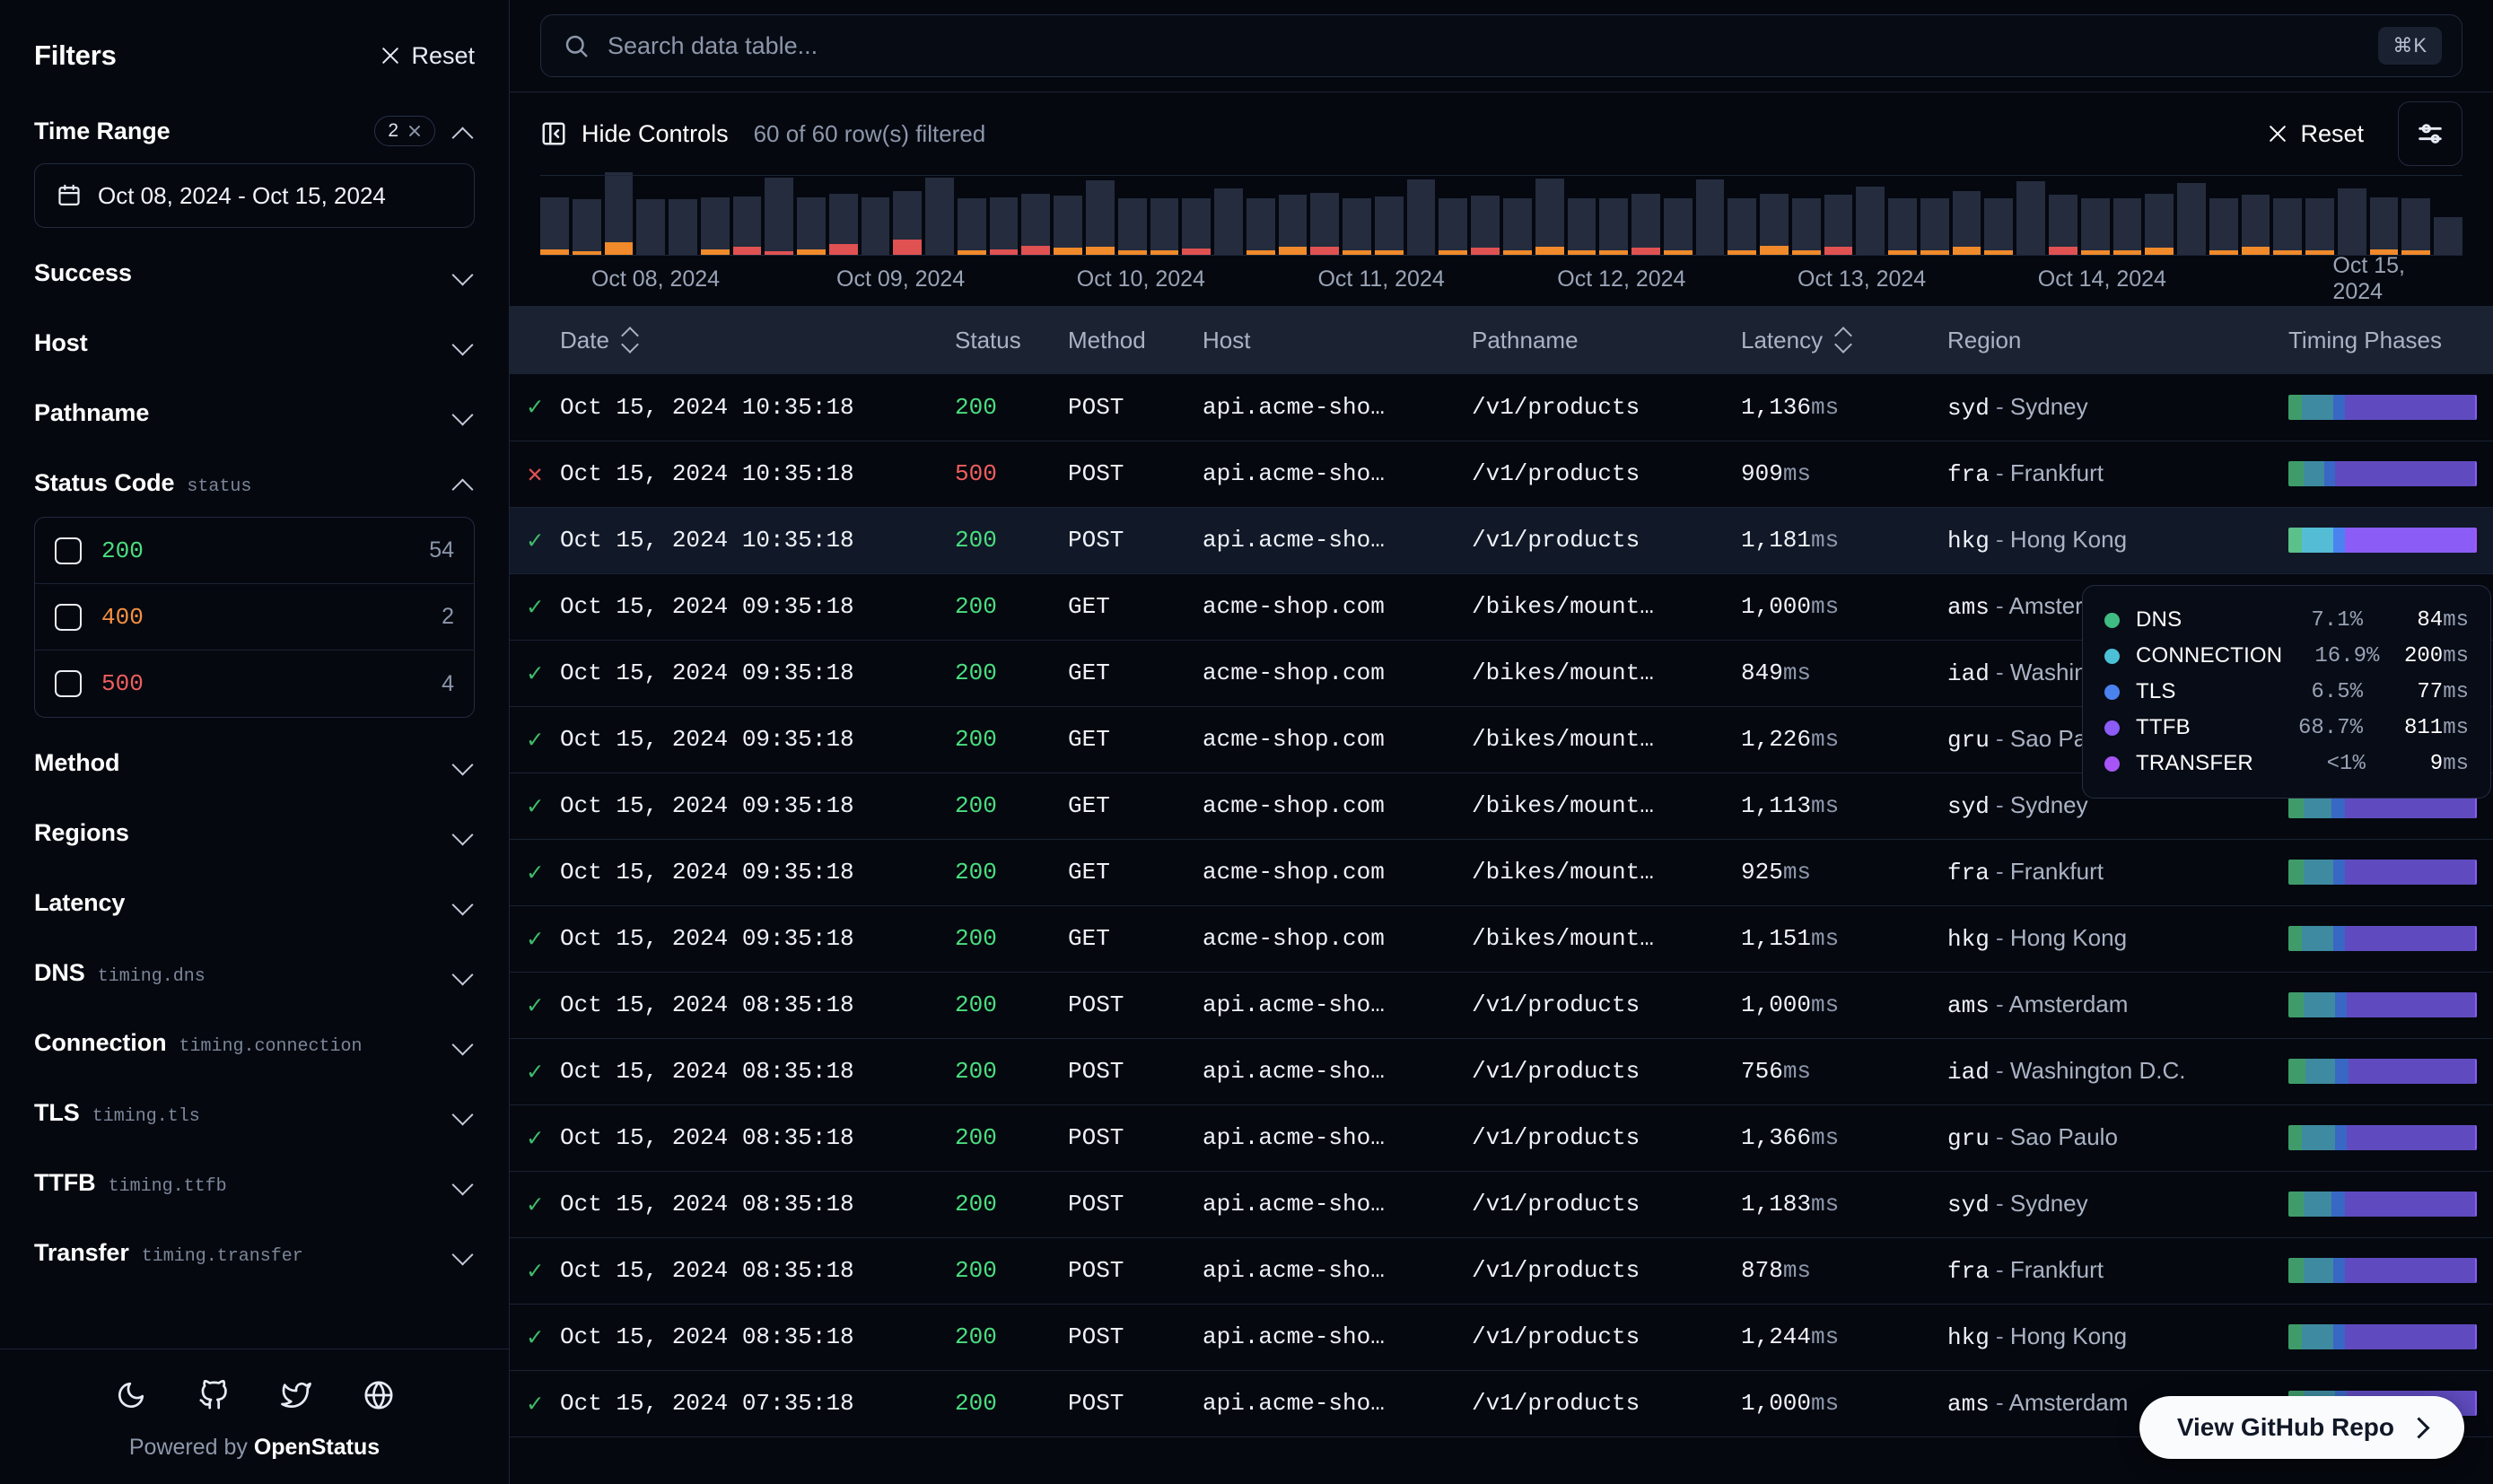 This screenshot has width=2493, height=1484. What do you see at coordinates (255, 483) in the screenshot?
I see `filter-group-header: Status Code status` at bounding box center [255, 483].